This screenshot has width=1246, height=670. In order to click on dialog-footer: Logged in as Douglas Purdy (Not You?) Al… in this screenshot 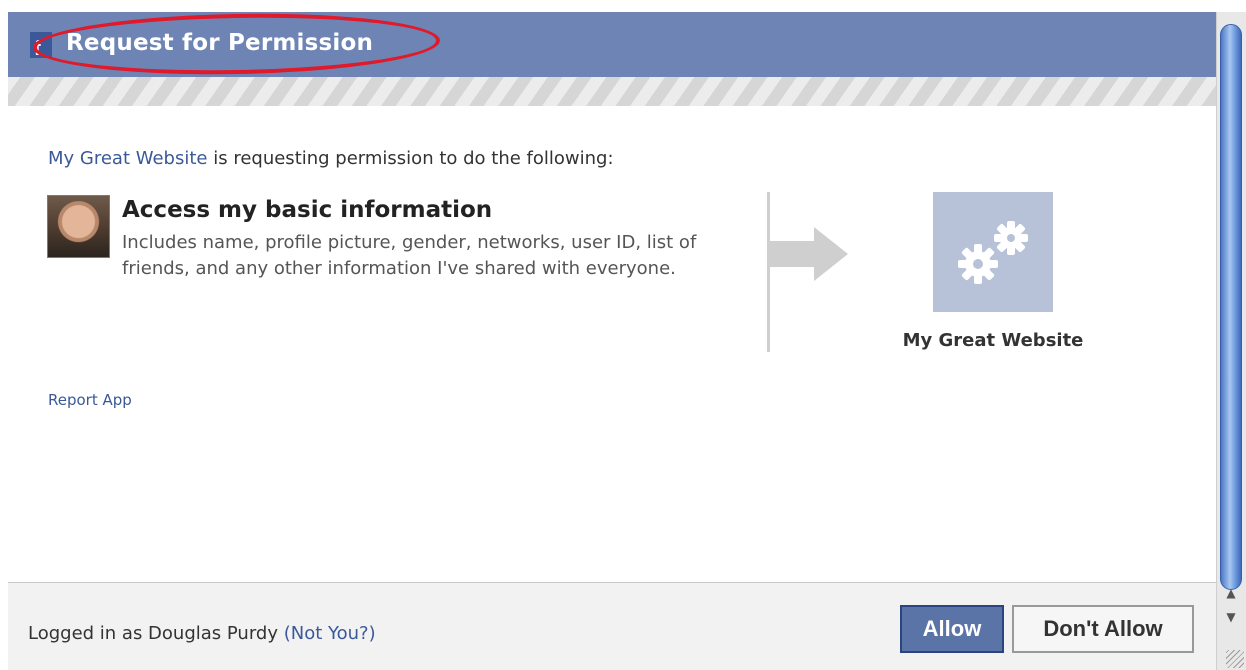, I will do `click(612, 626)`.